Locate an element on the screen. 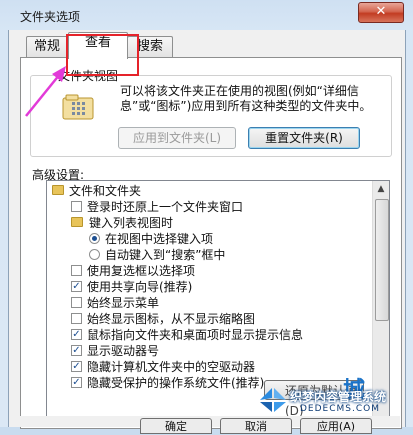  checkbox-sharing-wizard: ✓ is located at coordinates (76, 286).